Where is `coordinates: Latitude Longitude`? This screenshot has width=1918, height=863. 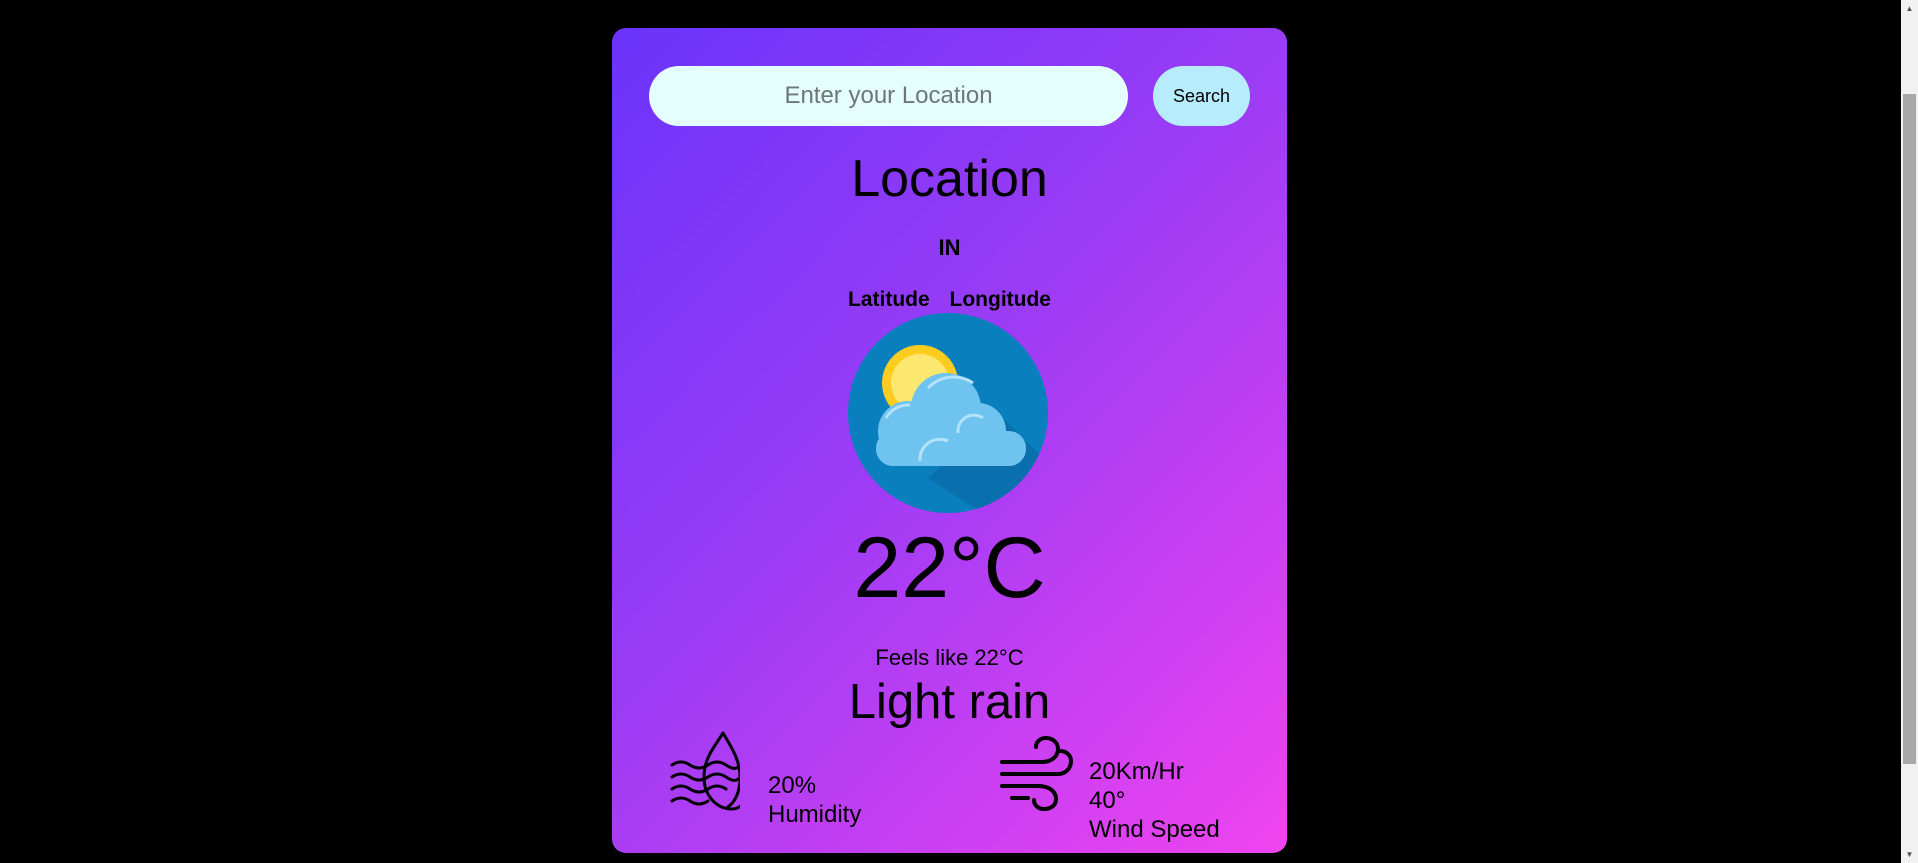 coordinates: Latitude Longitude is located at coordinates (949, 300).